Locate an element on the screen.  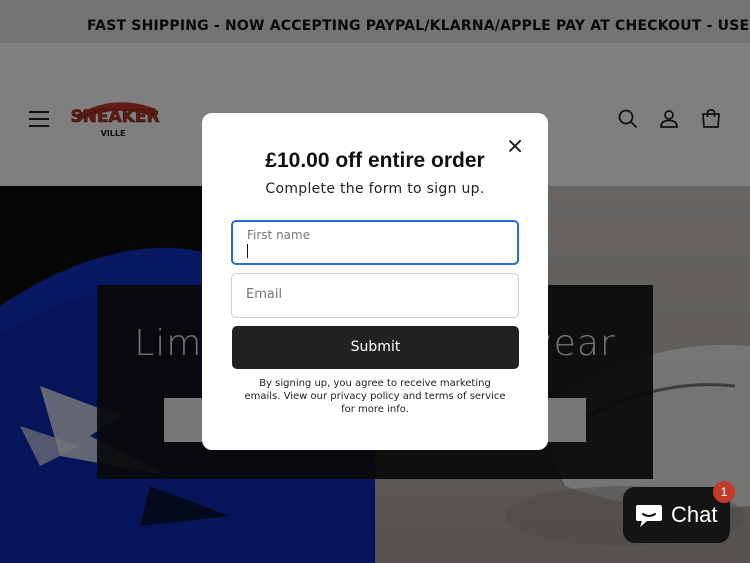
email-field is located at coordinates (376, 294).